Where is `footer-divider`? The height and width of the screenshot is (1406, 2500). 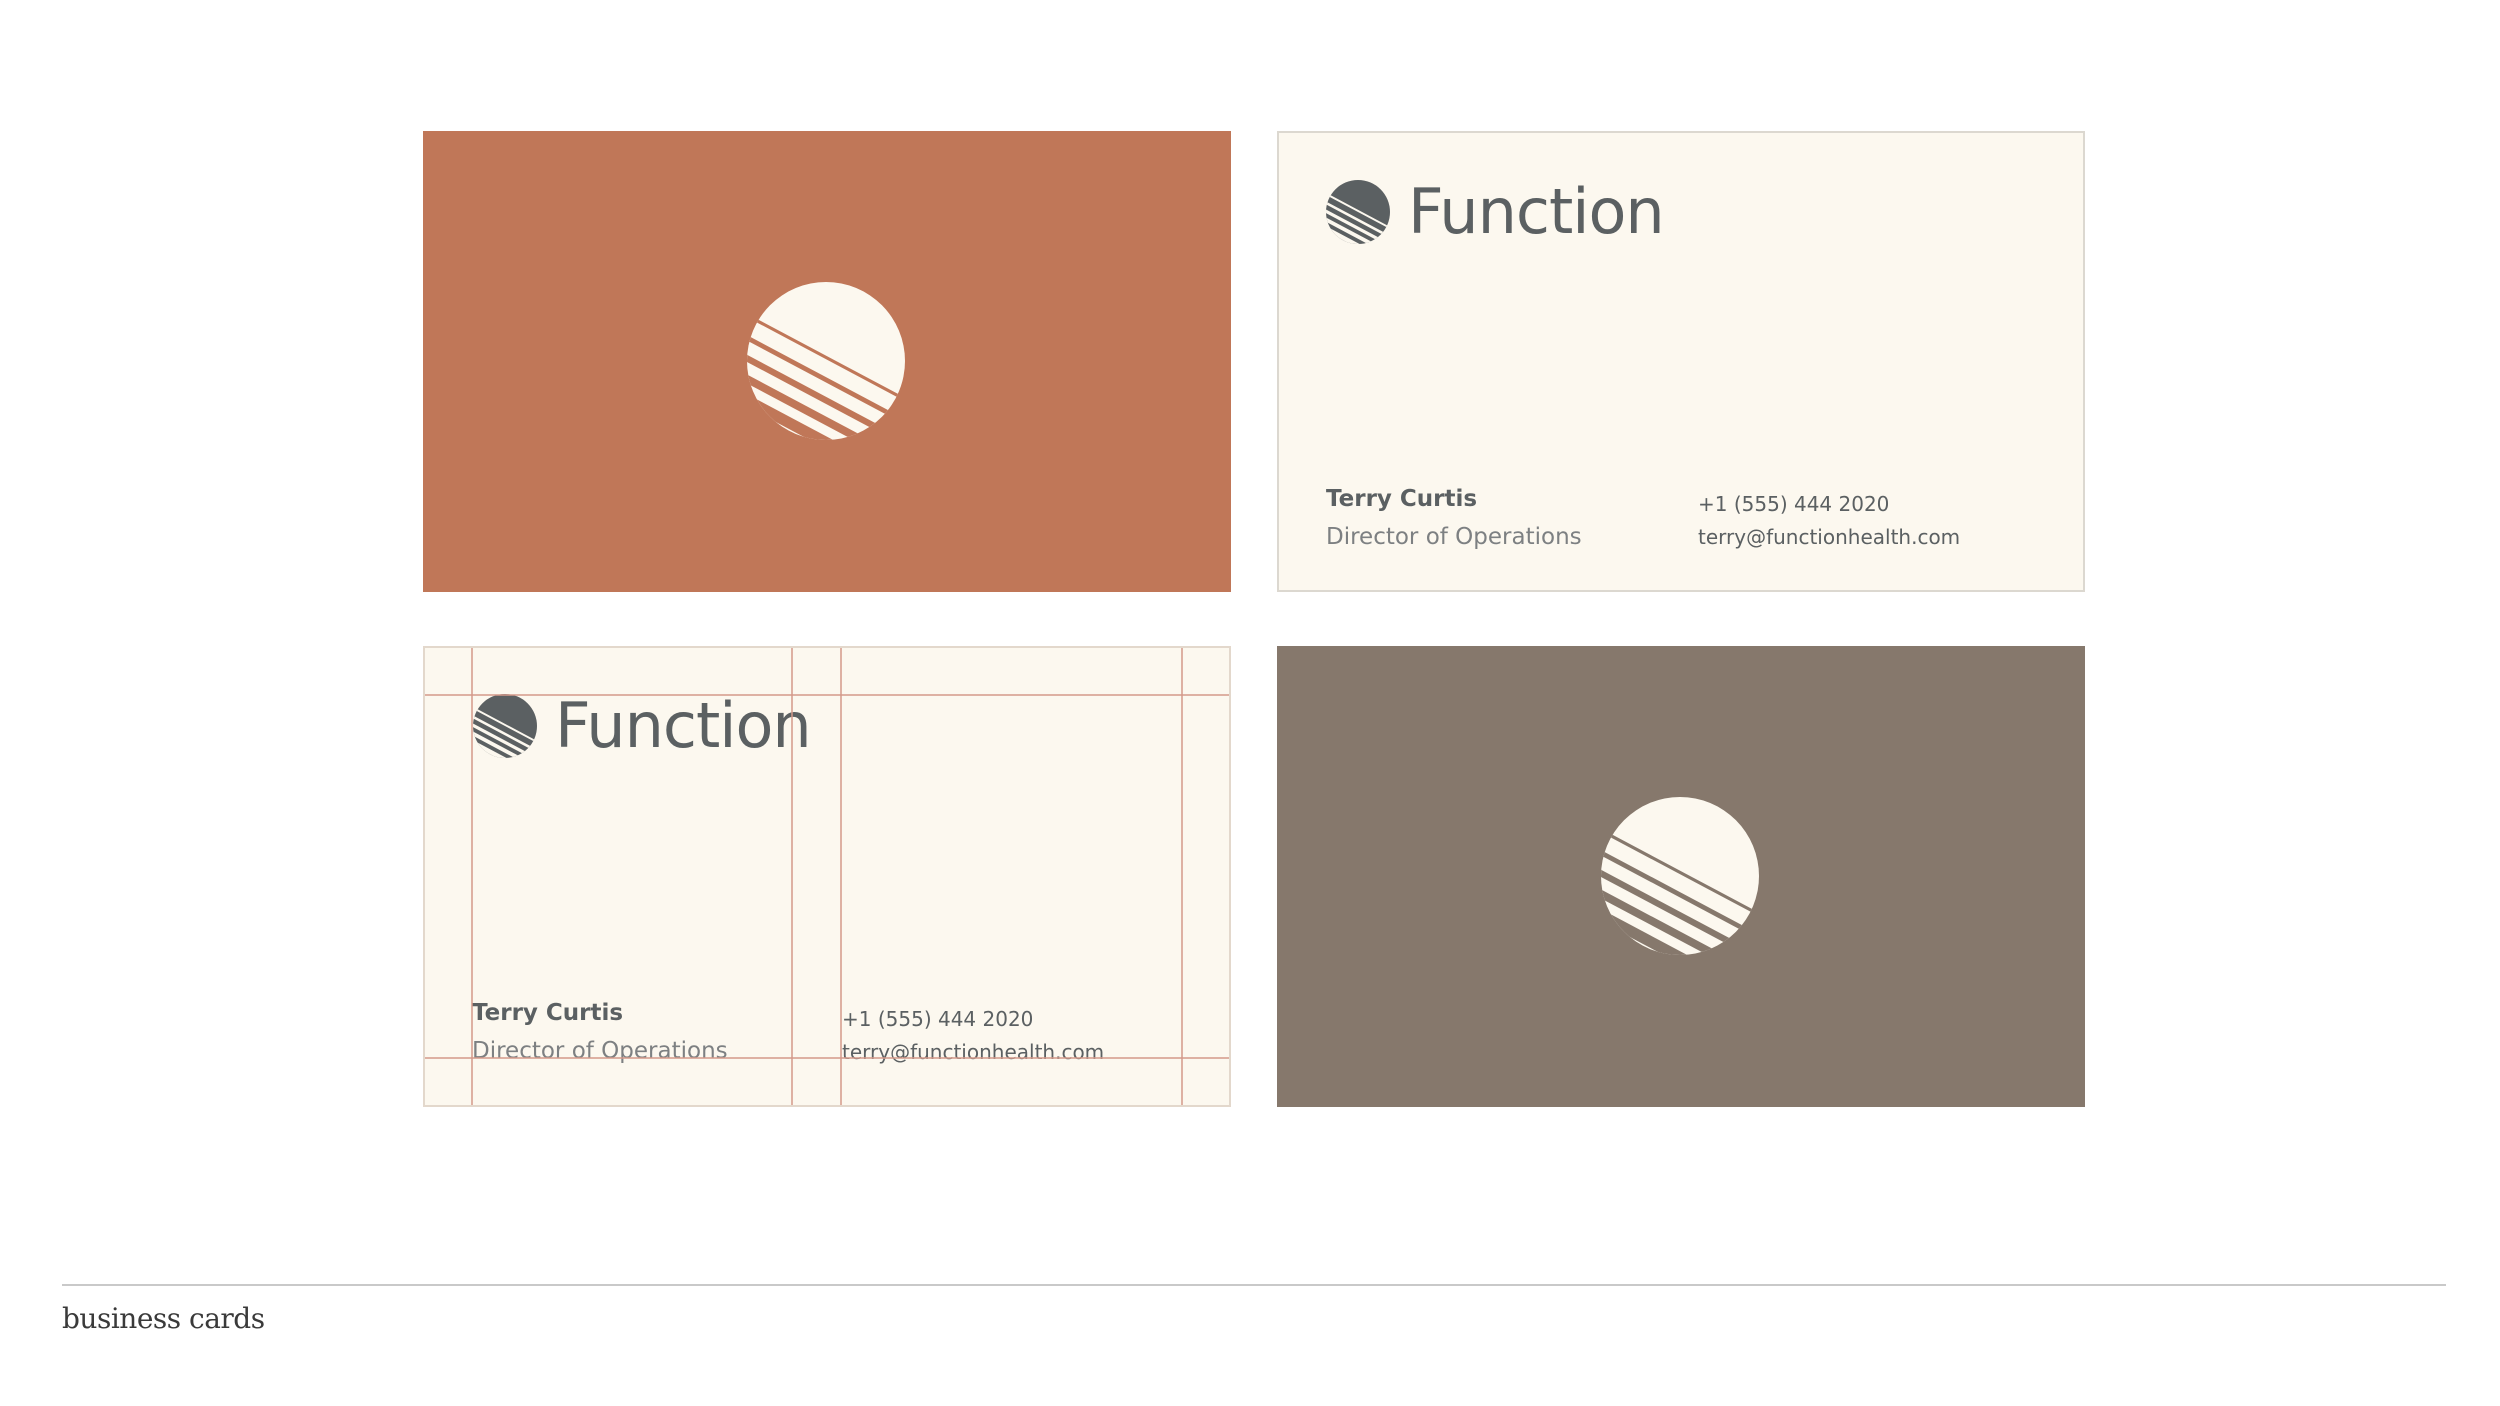 footer-divider is located at coordinates (1254, 1285).